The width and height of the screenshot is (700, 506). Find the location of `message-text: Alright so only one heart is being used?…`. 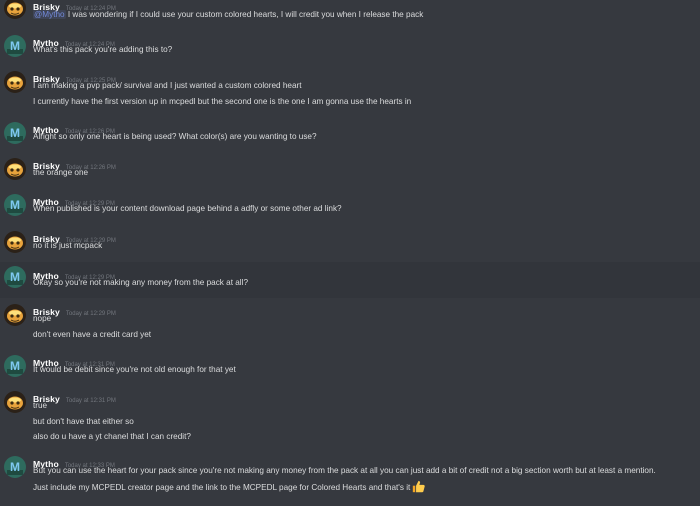

message-text: Alright so only one heart is being used?… is located at coordinates (175, 136).